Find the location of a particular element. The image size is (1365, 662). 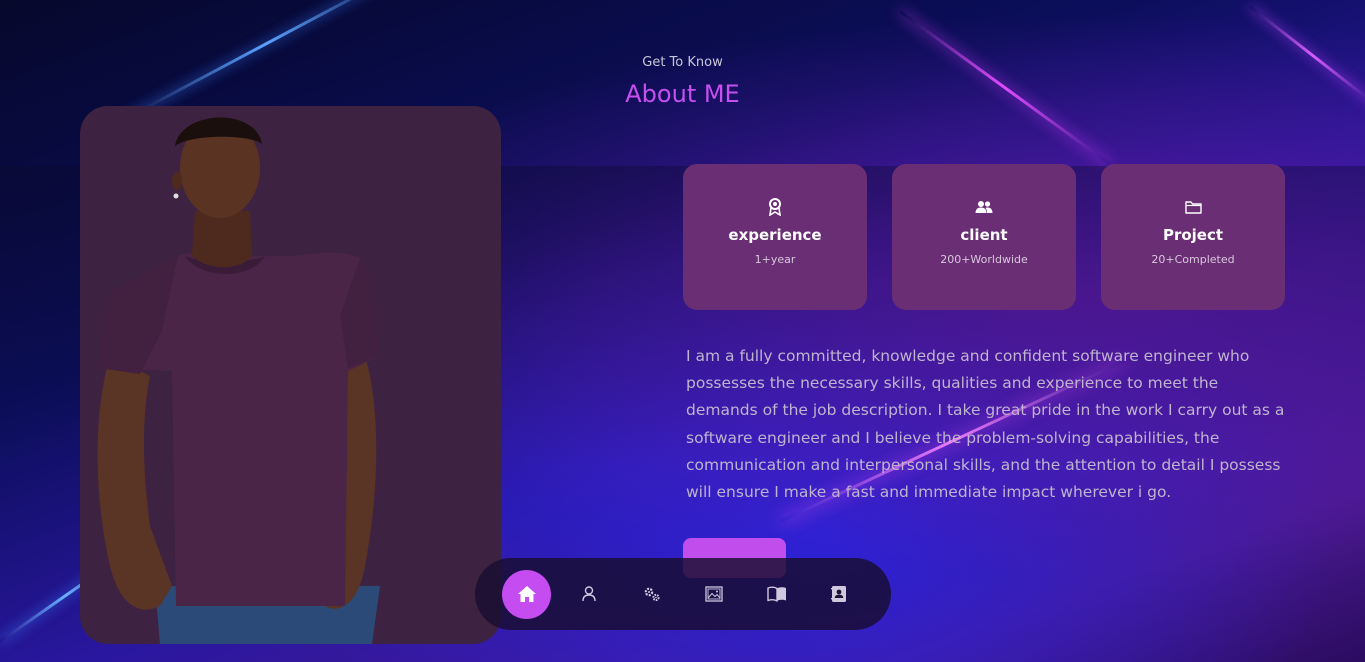

gallery-icon is located at coordinates (714, 594).